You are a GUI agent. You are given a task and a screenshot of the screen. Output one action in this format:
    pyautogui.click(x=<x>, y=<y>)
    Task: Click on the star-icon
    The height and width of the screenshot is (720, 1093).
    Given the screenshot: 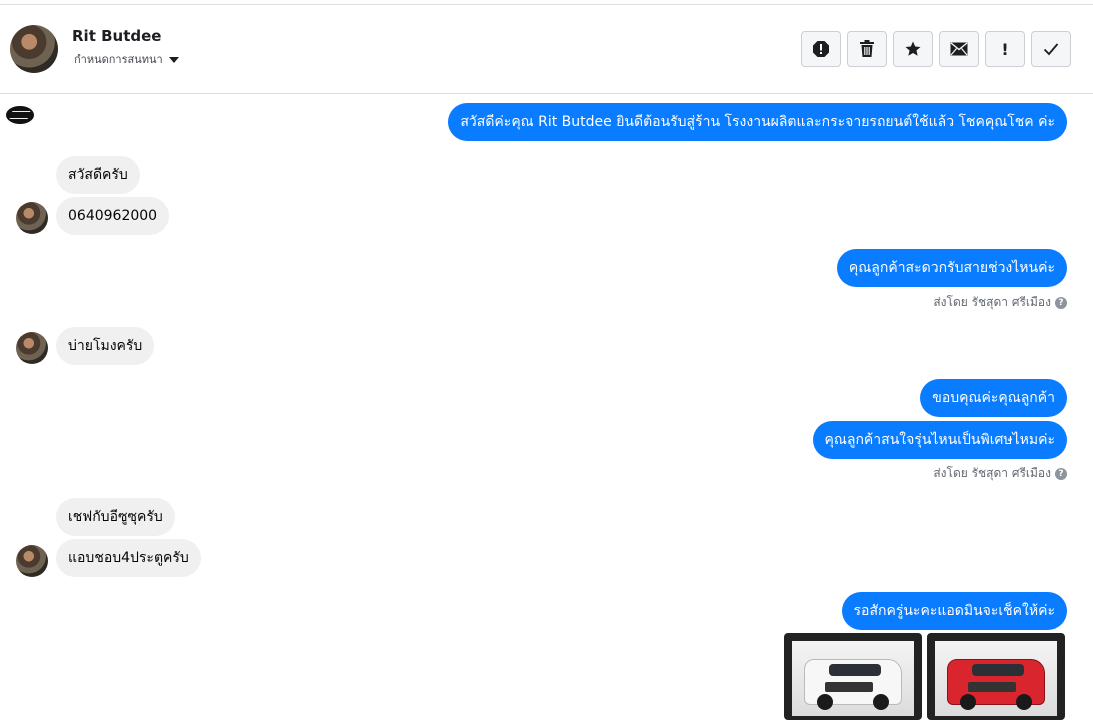 What is the action you would take?
    pyautogui.click(x=913, y=48)
    